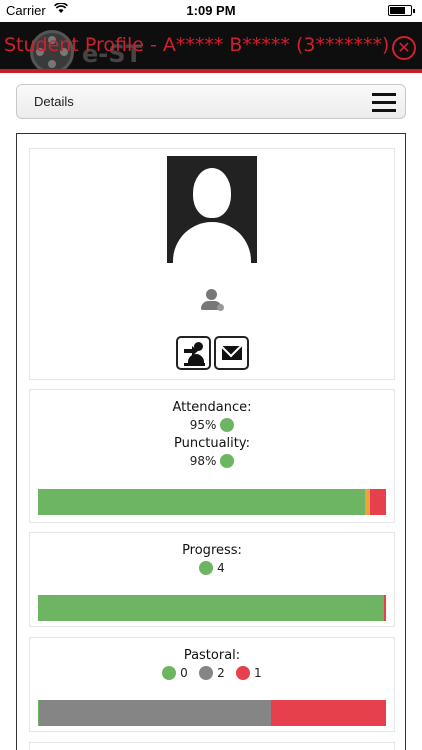 This screenshot has height=750, width=422. What do you see at coordinates (203, 425) in the screenshot?
I see `attendance-value: 95%` at bounding box center [203, 425].